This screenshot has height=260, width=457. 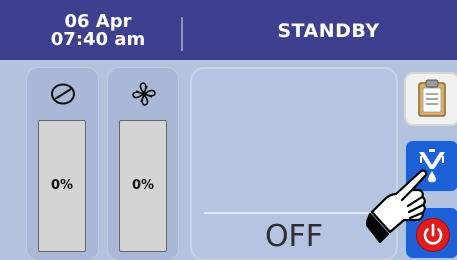 I want to click on fan-gauge-value: 0%, so click(x=143, y=185).